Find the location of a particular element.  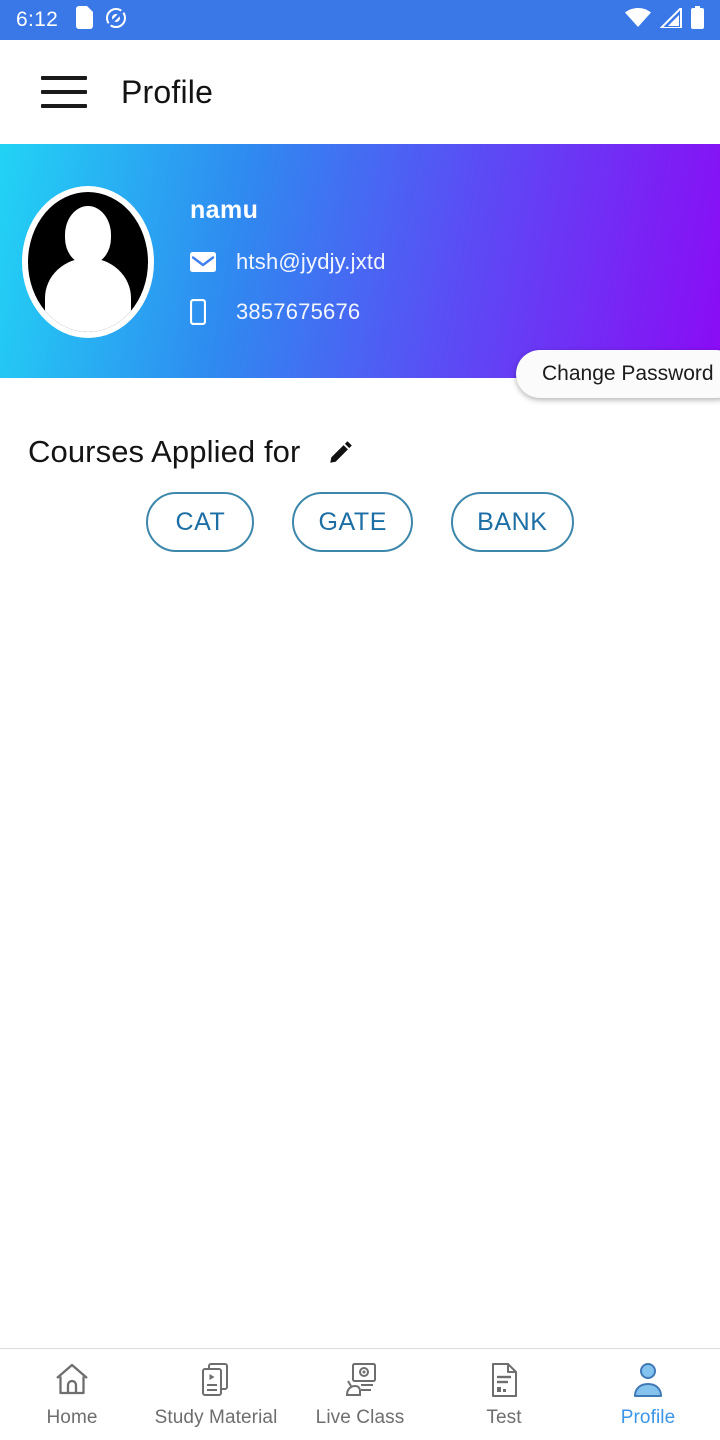

person-icon is located at coordinates (648, 1380).